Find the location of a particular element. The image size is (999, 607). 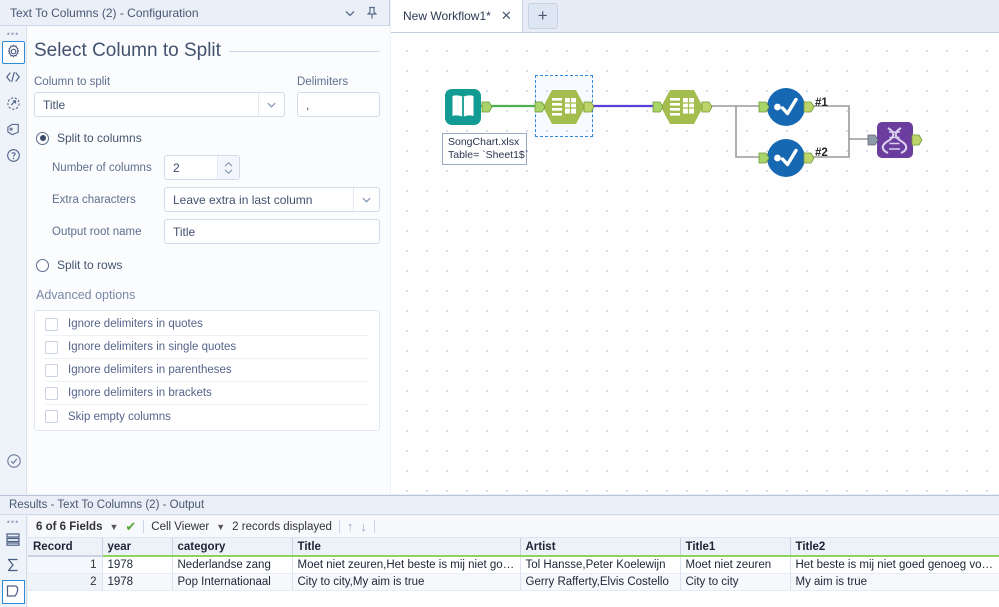

checkbox-ignore-single-quotes: Ignore delimiters in single quotes is located at coordinates (207, 347).